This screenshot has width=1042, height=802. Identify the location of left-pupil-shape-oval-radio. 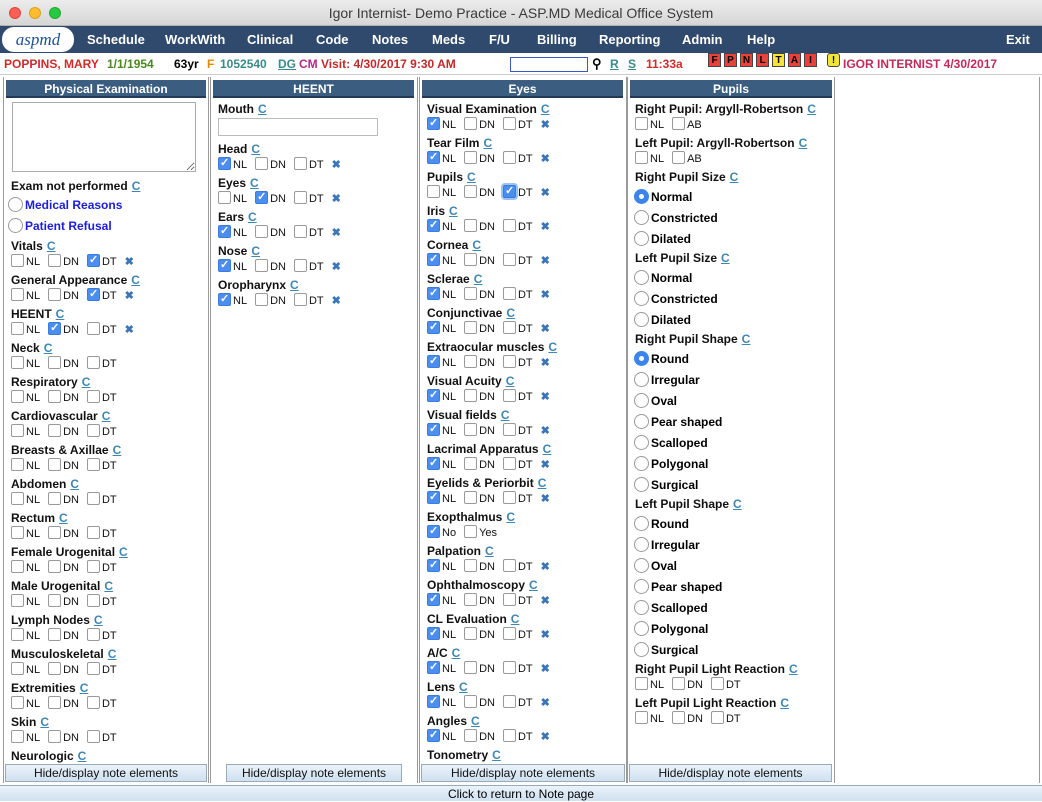
(641, 565).